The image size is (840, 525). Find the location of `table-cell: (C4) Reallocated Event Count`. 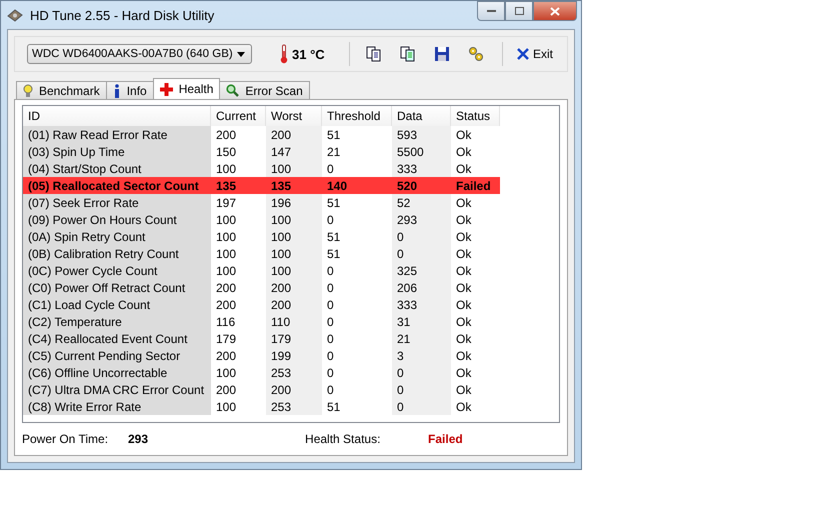

table-cell: (C4) Reallocated Event Count is located at coordinates (117, 338).